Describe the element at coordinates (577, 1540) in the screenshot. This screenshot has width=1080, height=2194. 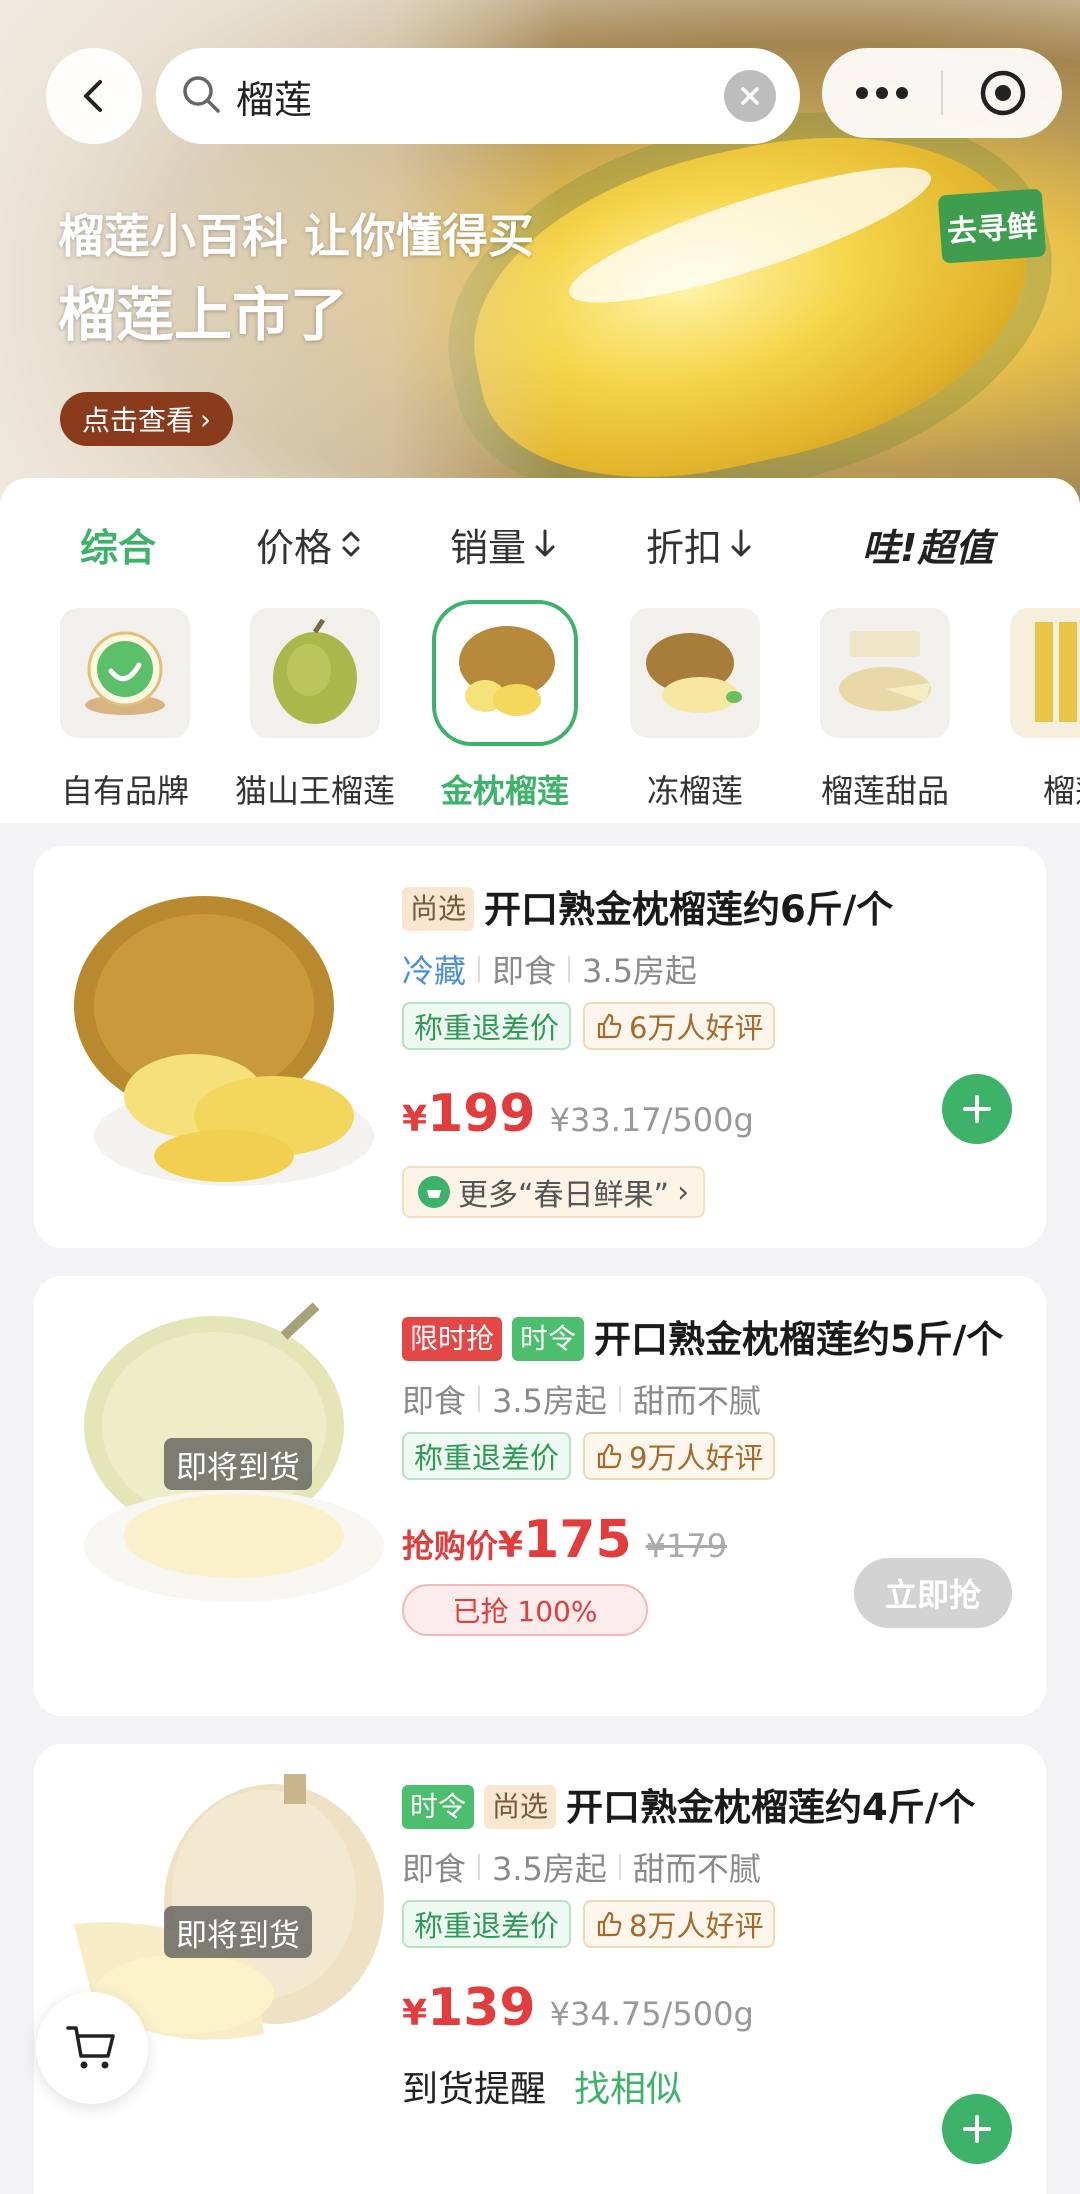
I see `price: 175` at that location.